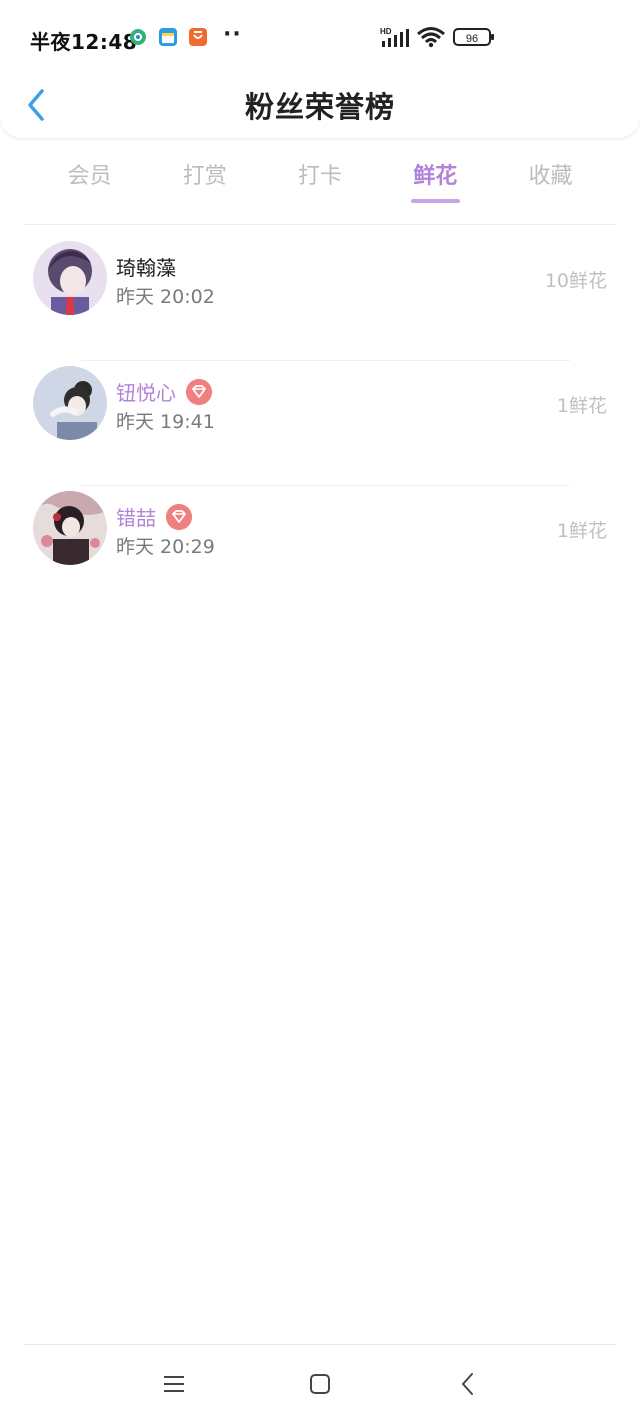 This screenshot has height=1422, width=640. What do you see at coordinates (319, 107) in the screenshot?
I see `page-title: 粉丝荣誉榜` at bounding box center [319, 107].